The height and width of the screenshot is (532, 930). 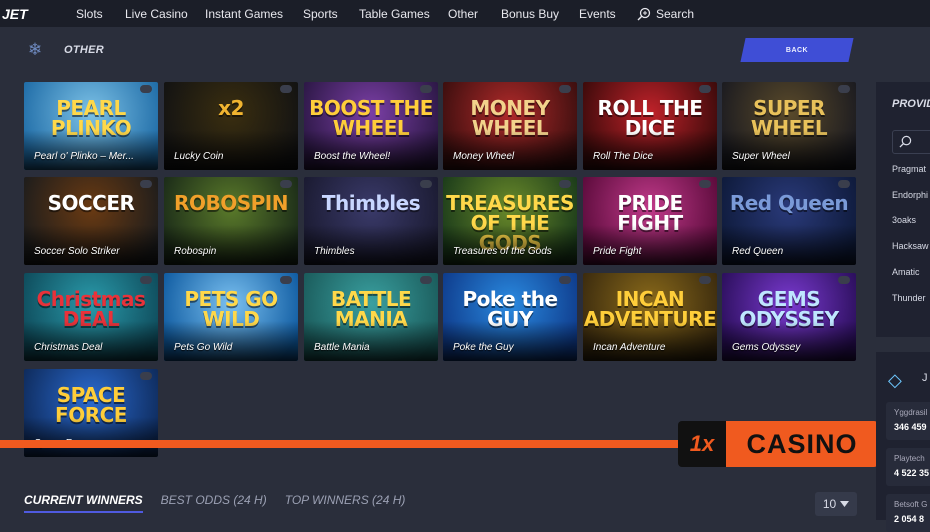 I want to click on search-label: Search, so click(x=675, y=14).